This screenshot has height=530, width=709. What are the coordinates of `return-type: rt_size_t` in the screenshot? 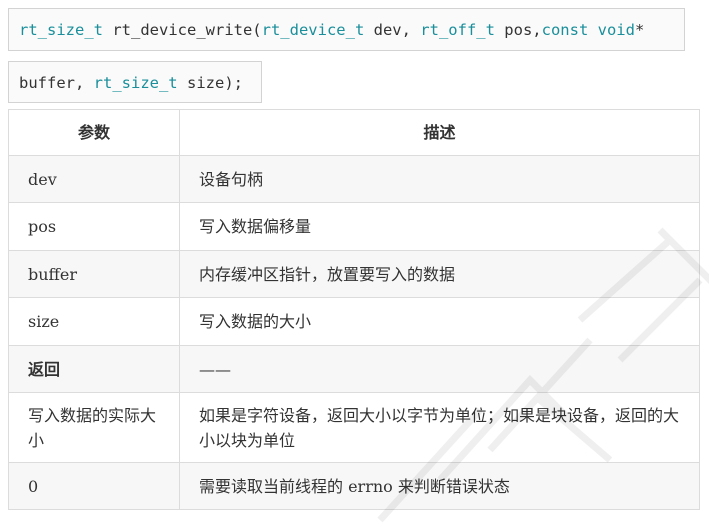 It's located at (61, 30).